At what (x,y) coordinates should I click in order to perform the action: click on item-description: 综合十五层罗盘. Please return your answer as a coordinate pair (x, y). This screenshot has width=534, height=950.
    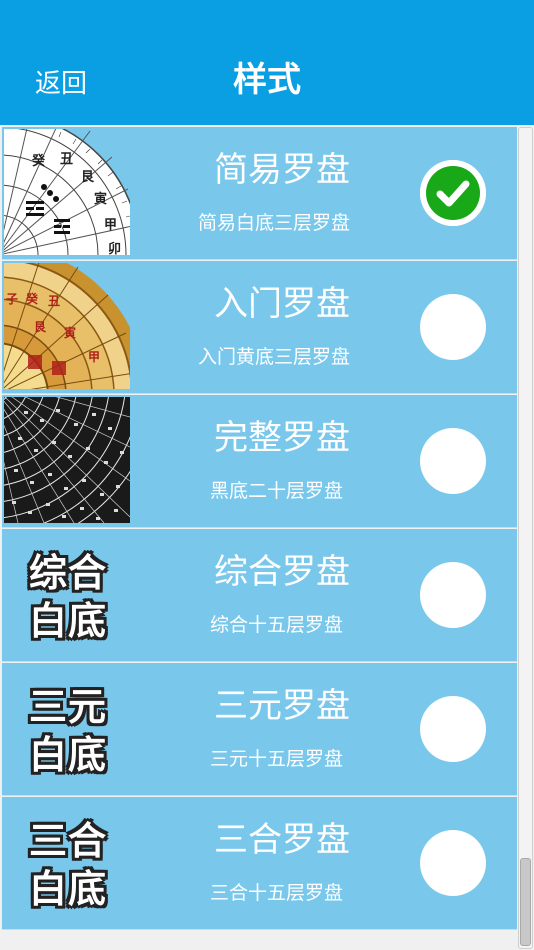
    Looking at the image, I should click on (276, 625).